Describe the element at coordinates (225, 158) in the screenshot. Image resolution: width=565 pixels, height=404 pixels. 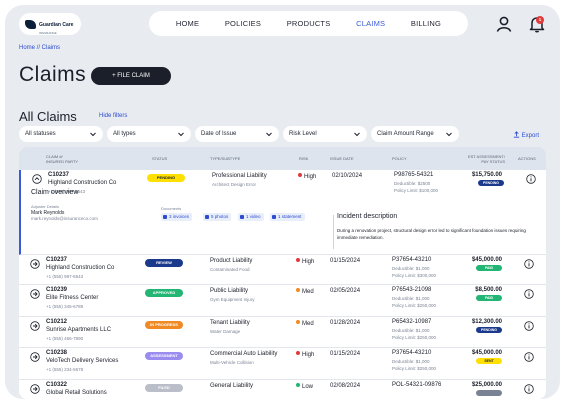
I see `th-type: TYPE/SUBTYPE` at that location.